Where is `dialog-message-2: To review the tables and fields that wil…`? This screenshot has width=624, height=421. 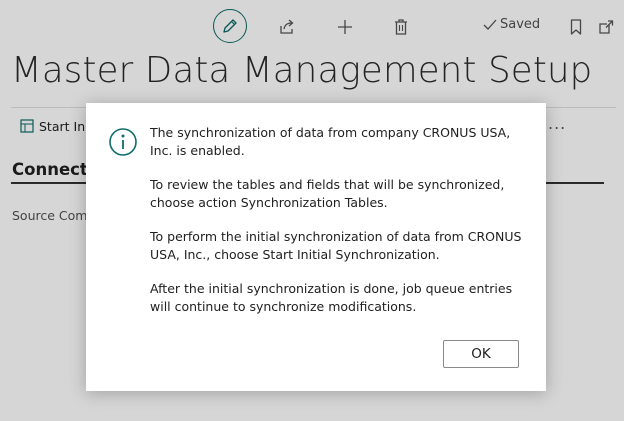
dialog-message-2: To review the tables and fields that wil… is located at coordinates (327, 193).